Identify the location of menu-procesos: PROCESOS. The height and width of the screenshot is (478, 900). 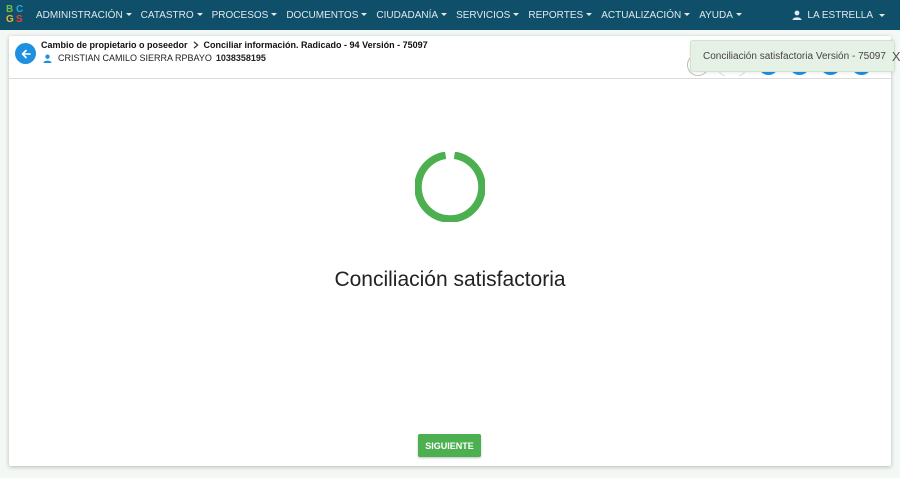
(245, 15).